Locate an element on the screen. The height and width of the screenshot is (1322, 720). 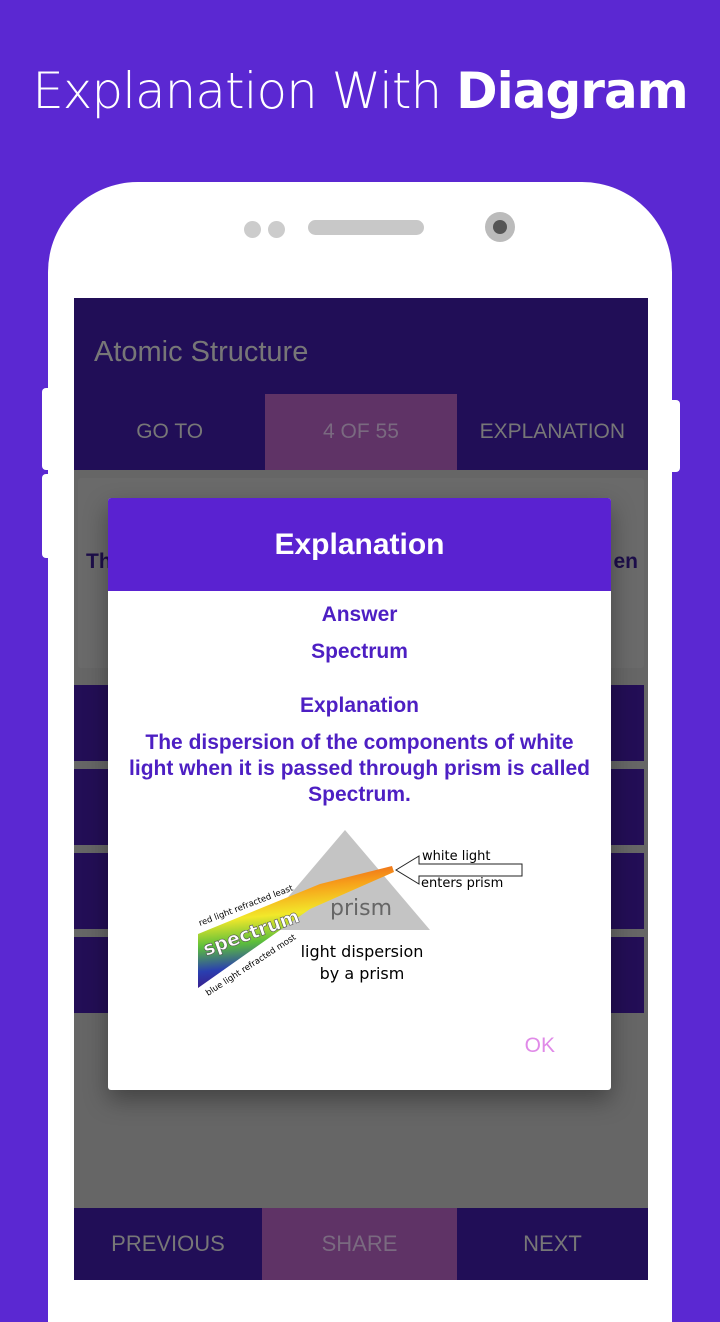
answer-value: Spectrum is located at coordinates (359, 651).